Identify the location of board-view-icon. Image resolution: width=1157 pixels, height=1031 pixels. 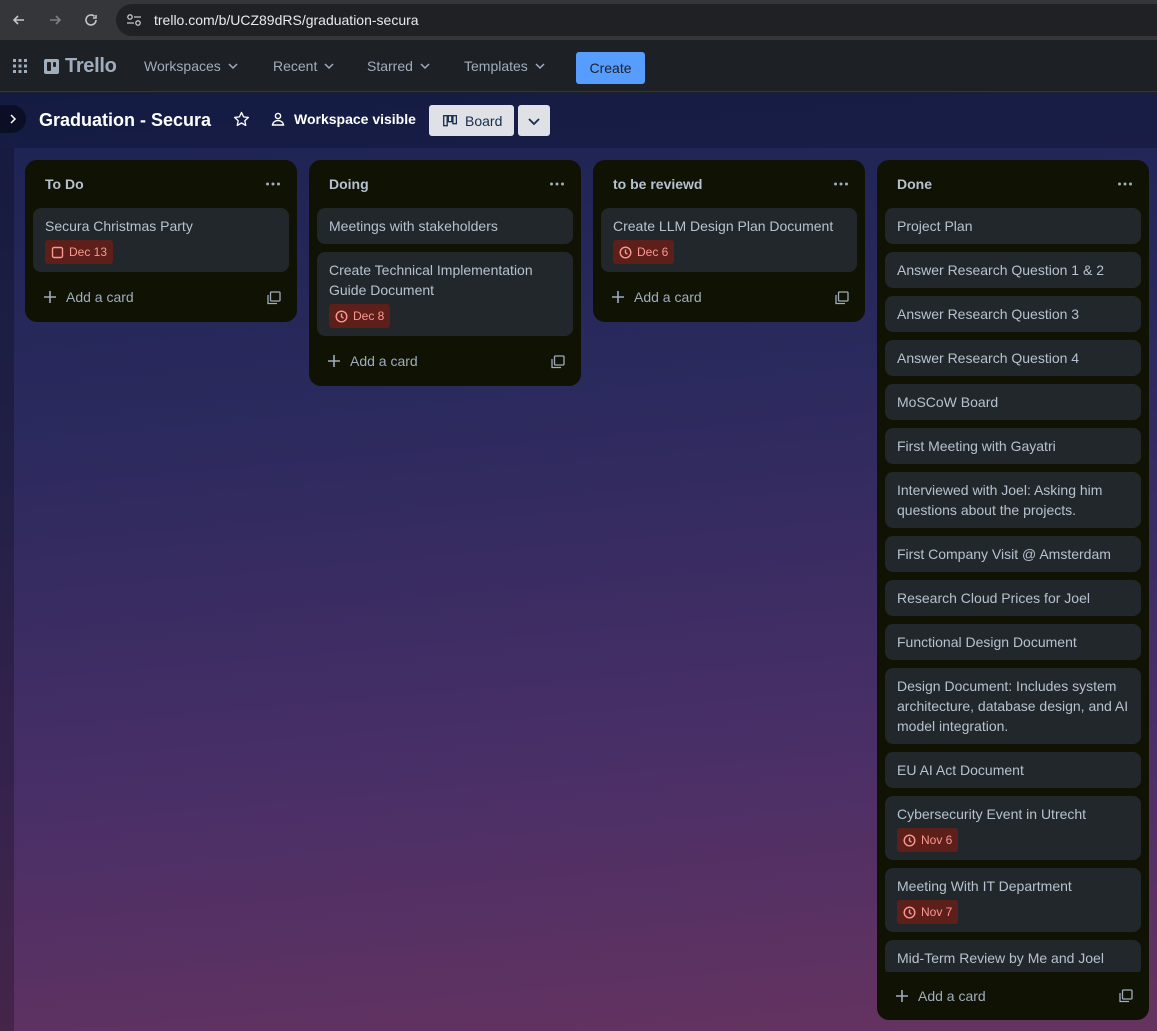
(450, 120).